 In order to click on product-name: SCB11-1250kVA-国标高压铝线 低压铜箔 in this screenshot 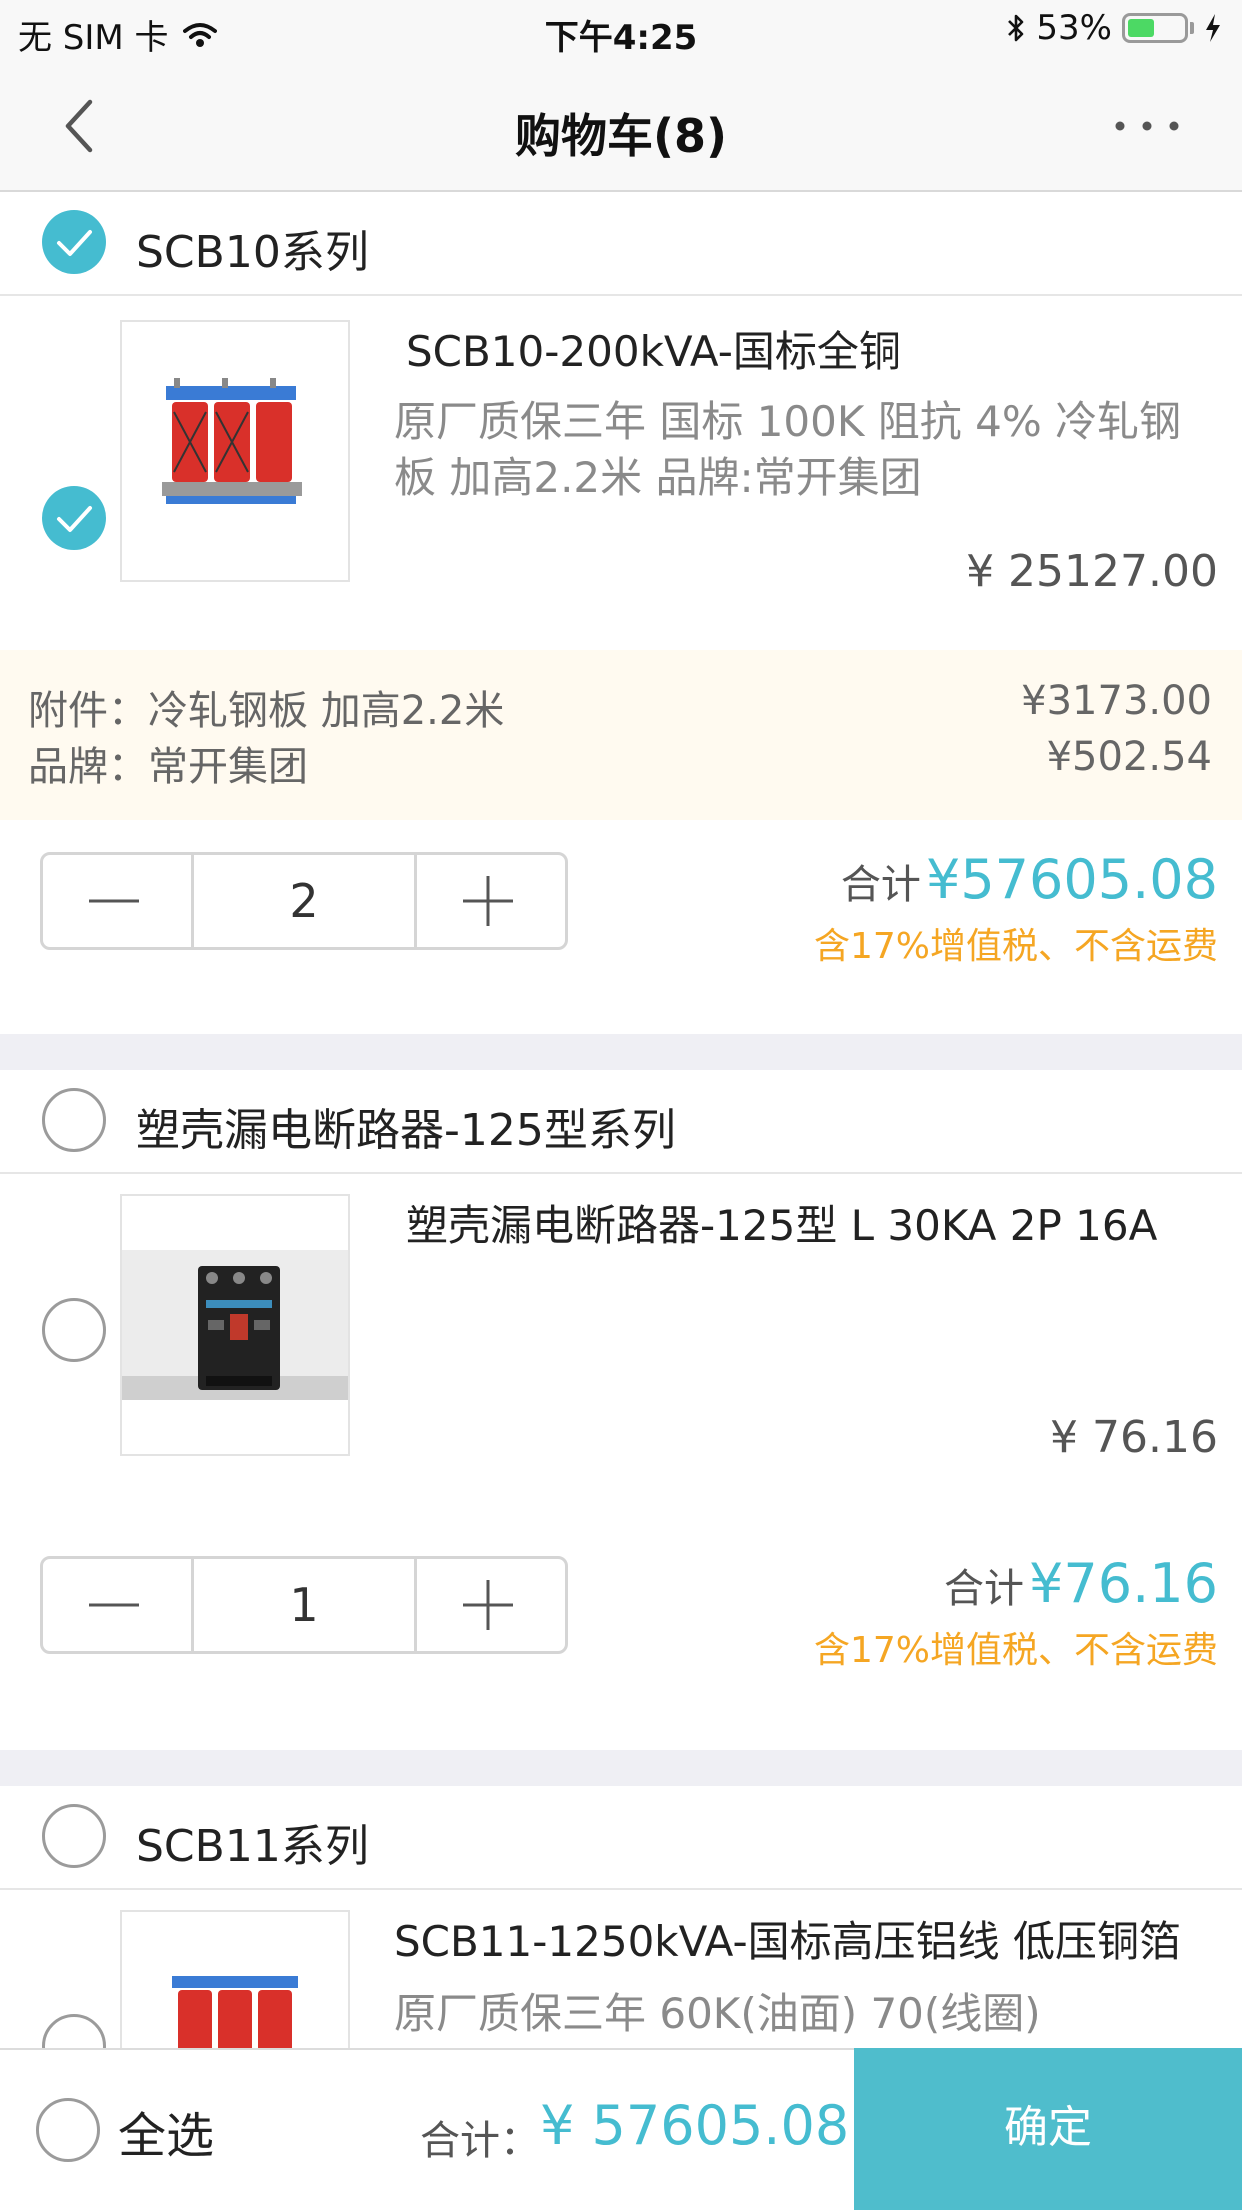, I will do `click(787, 1938)`.